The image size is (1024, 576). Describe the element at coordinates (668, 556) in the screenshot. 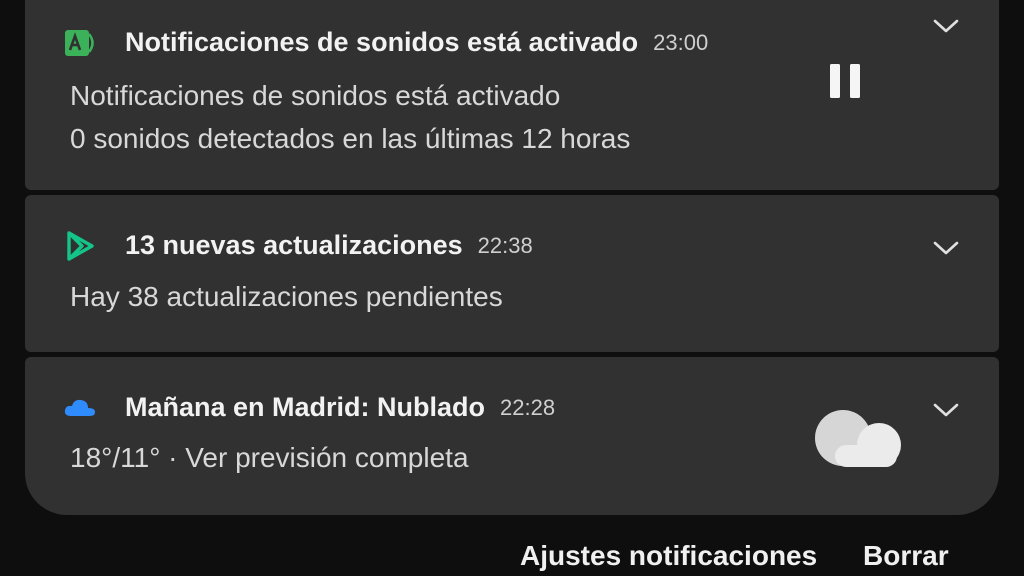

I see `notification-settings-button: Ajustes notificaciones` at that location.